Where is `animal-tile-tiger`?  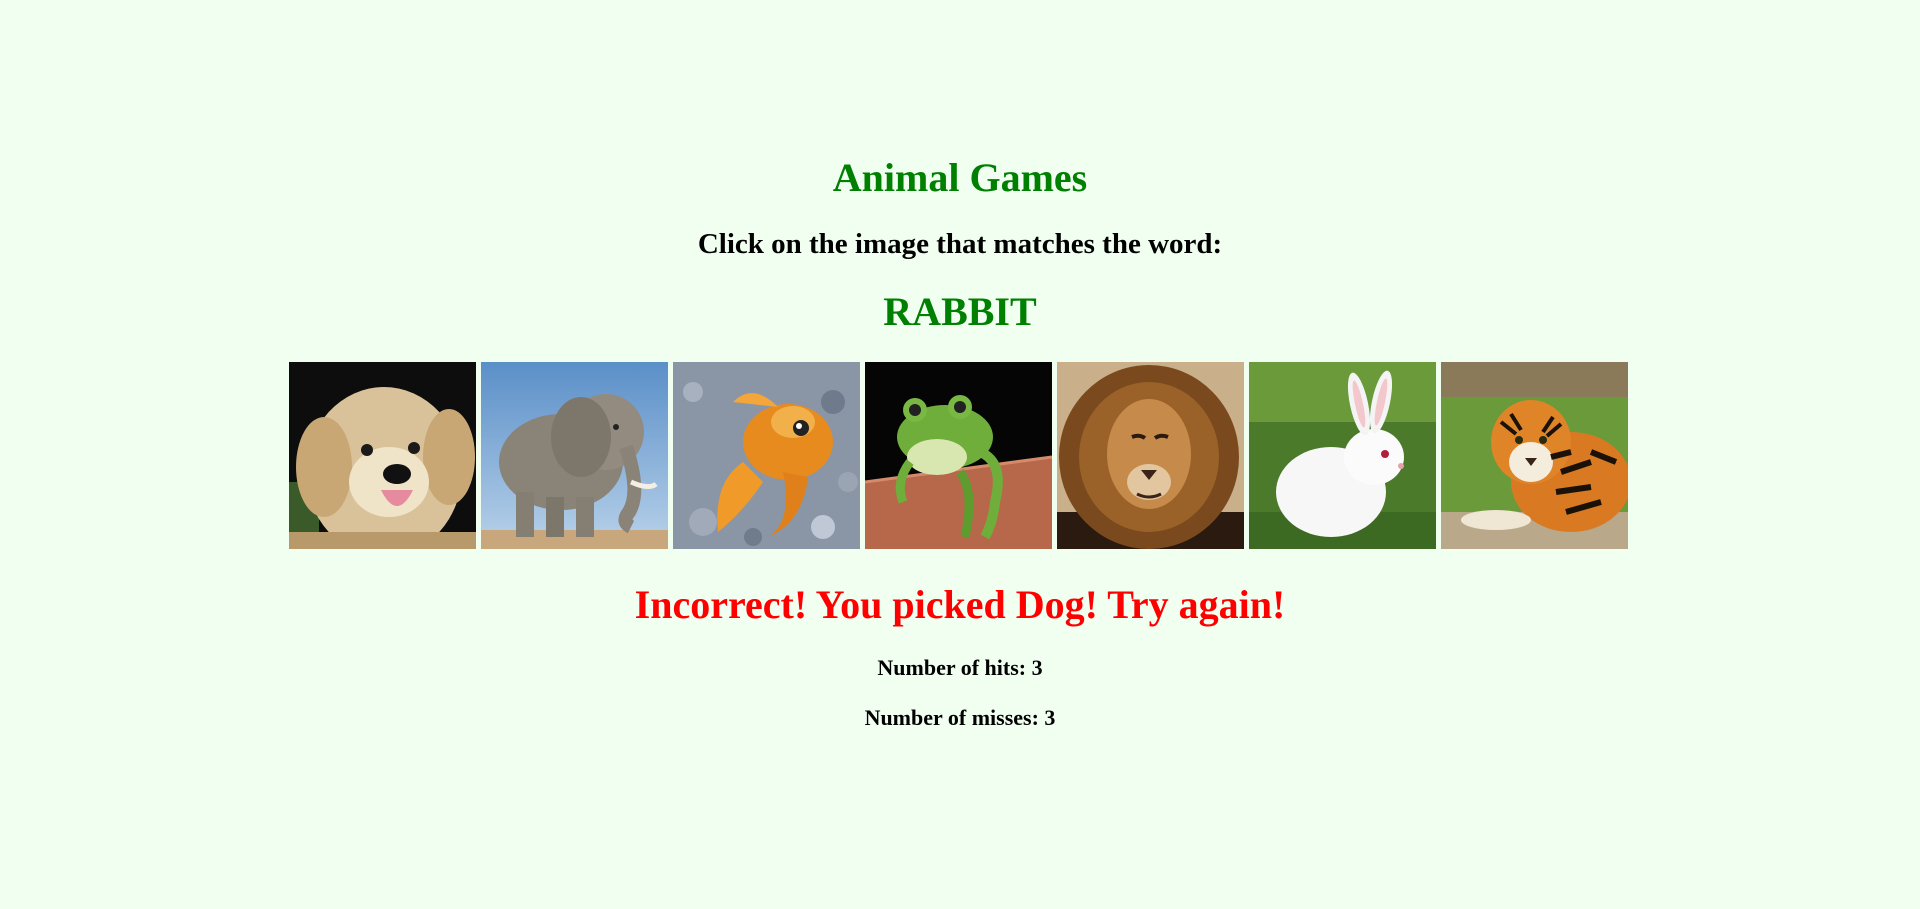 animal-tile-tiger is located at coordinates (1534, 455).